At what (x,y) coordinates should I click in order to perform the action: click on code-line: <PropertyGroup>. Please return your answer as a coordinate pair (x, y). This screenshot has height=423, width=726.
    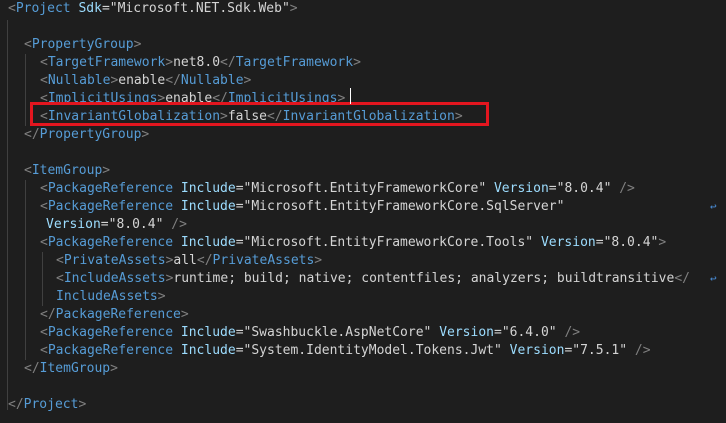
    Looking at the image, I should click on (74, 45).